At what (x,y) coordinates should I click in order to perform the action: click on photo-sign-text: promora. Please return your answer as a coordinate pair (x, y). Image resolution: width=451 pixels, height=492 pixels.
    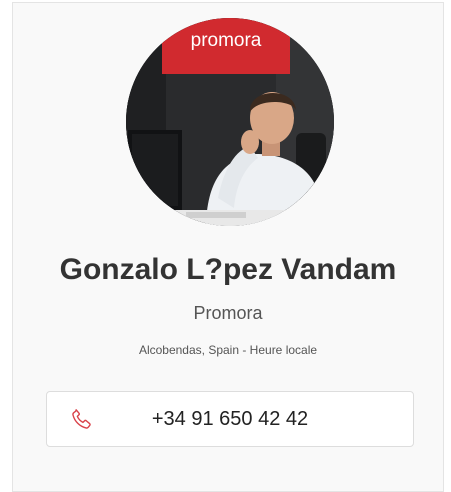
    Looking at the image, I should click on (226, 40).